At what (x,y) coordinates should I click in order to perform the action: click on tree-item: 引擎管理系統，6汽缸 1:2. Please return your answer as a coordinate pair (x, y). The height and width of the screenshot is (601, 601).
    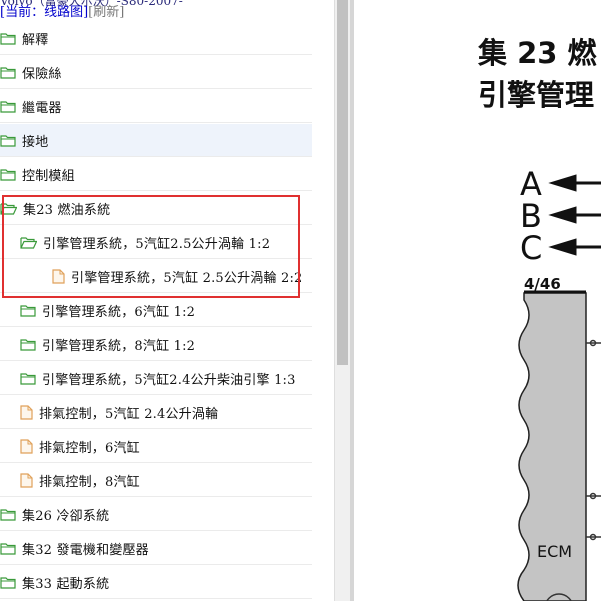
    Looking at the image, I should click on (156, 310).